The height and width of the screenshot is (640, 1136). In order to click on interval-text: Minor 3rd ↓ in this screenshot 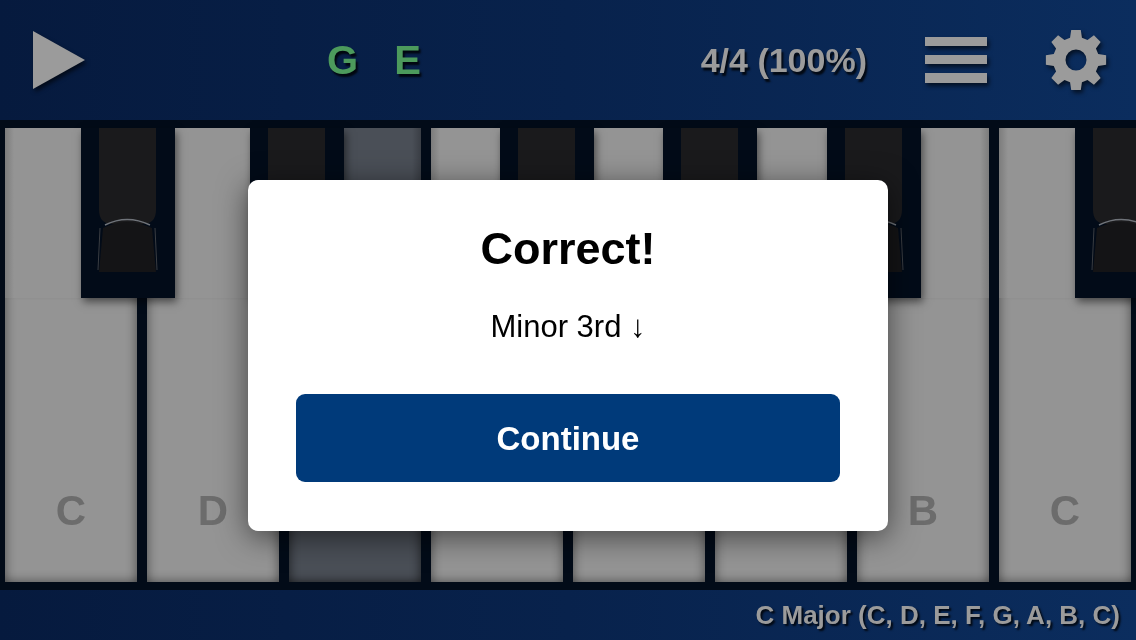, I will do `click(568, 326)`.